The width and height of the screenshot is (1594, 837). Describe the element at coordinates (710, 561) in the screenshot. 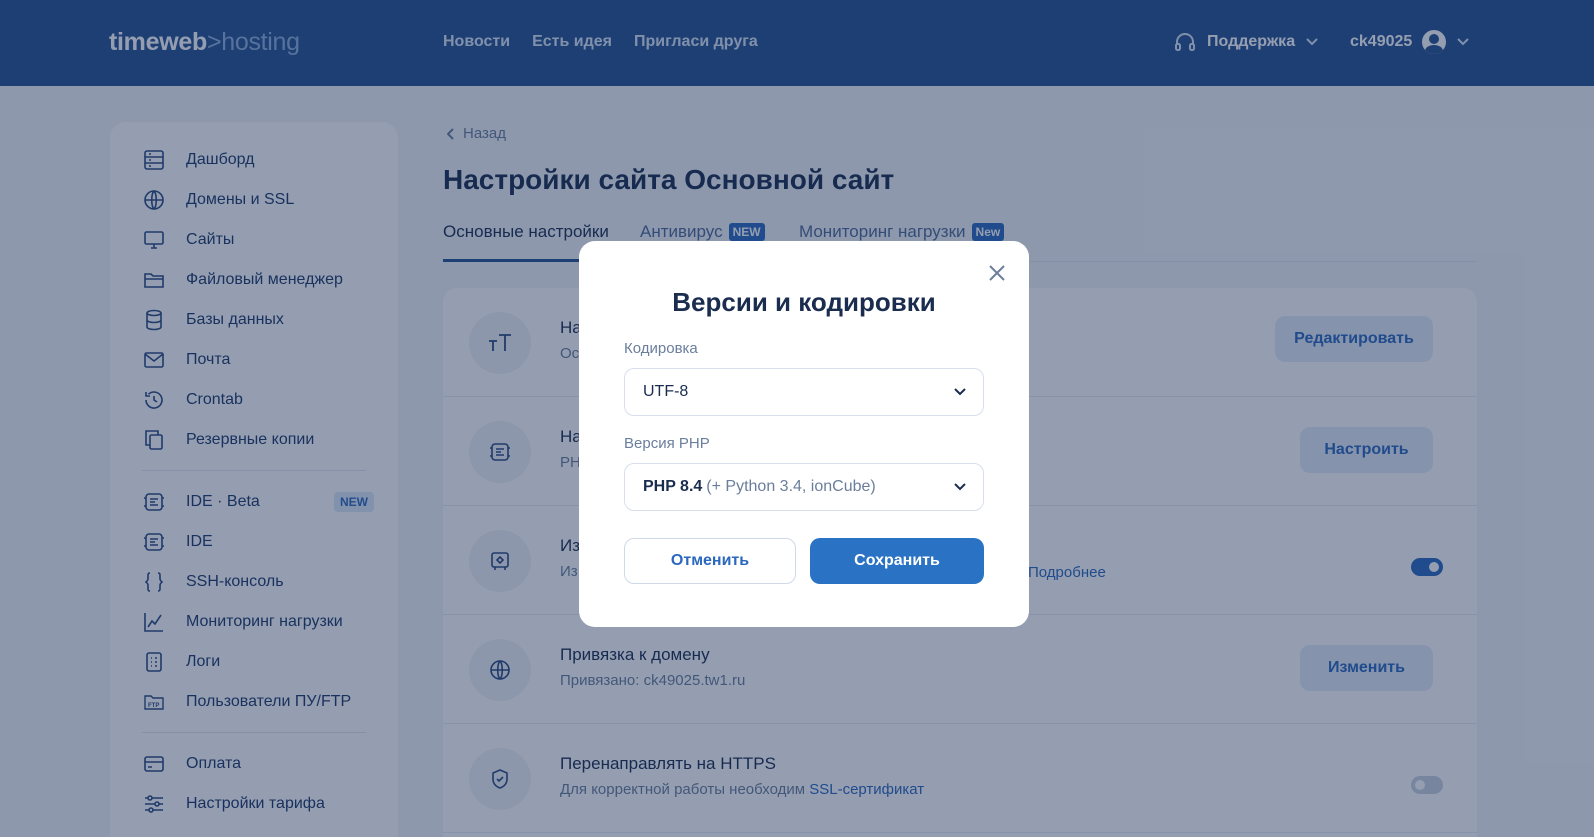

I see `cancel-button: Отменить` at that location.